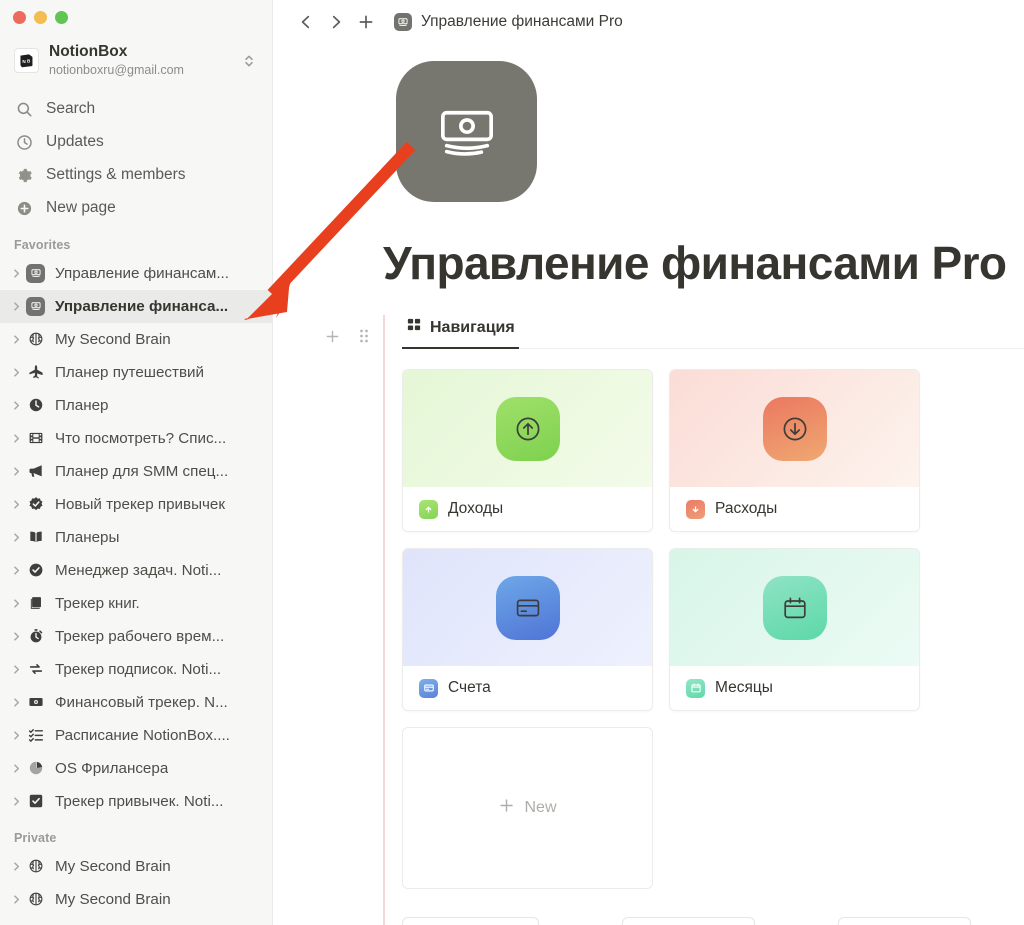 The height and width of the screenshot is (925, 1024). Describe the element at coordinates (366, 22) in the screenshot. I see `new-tab-button` at that location.